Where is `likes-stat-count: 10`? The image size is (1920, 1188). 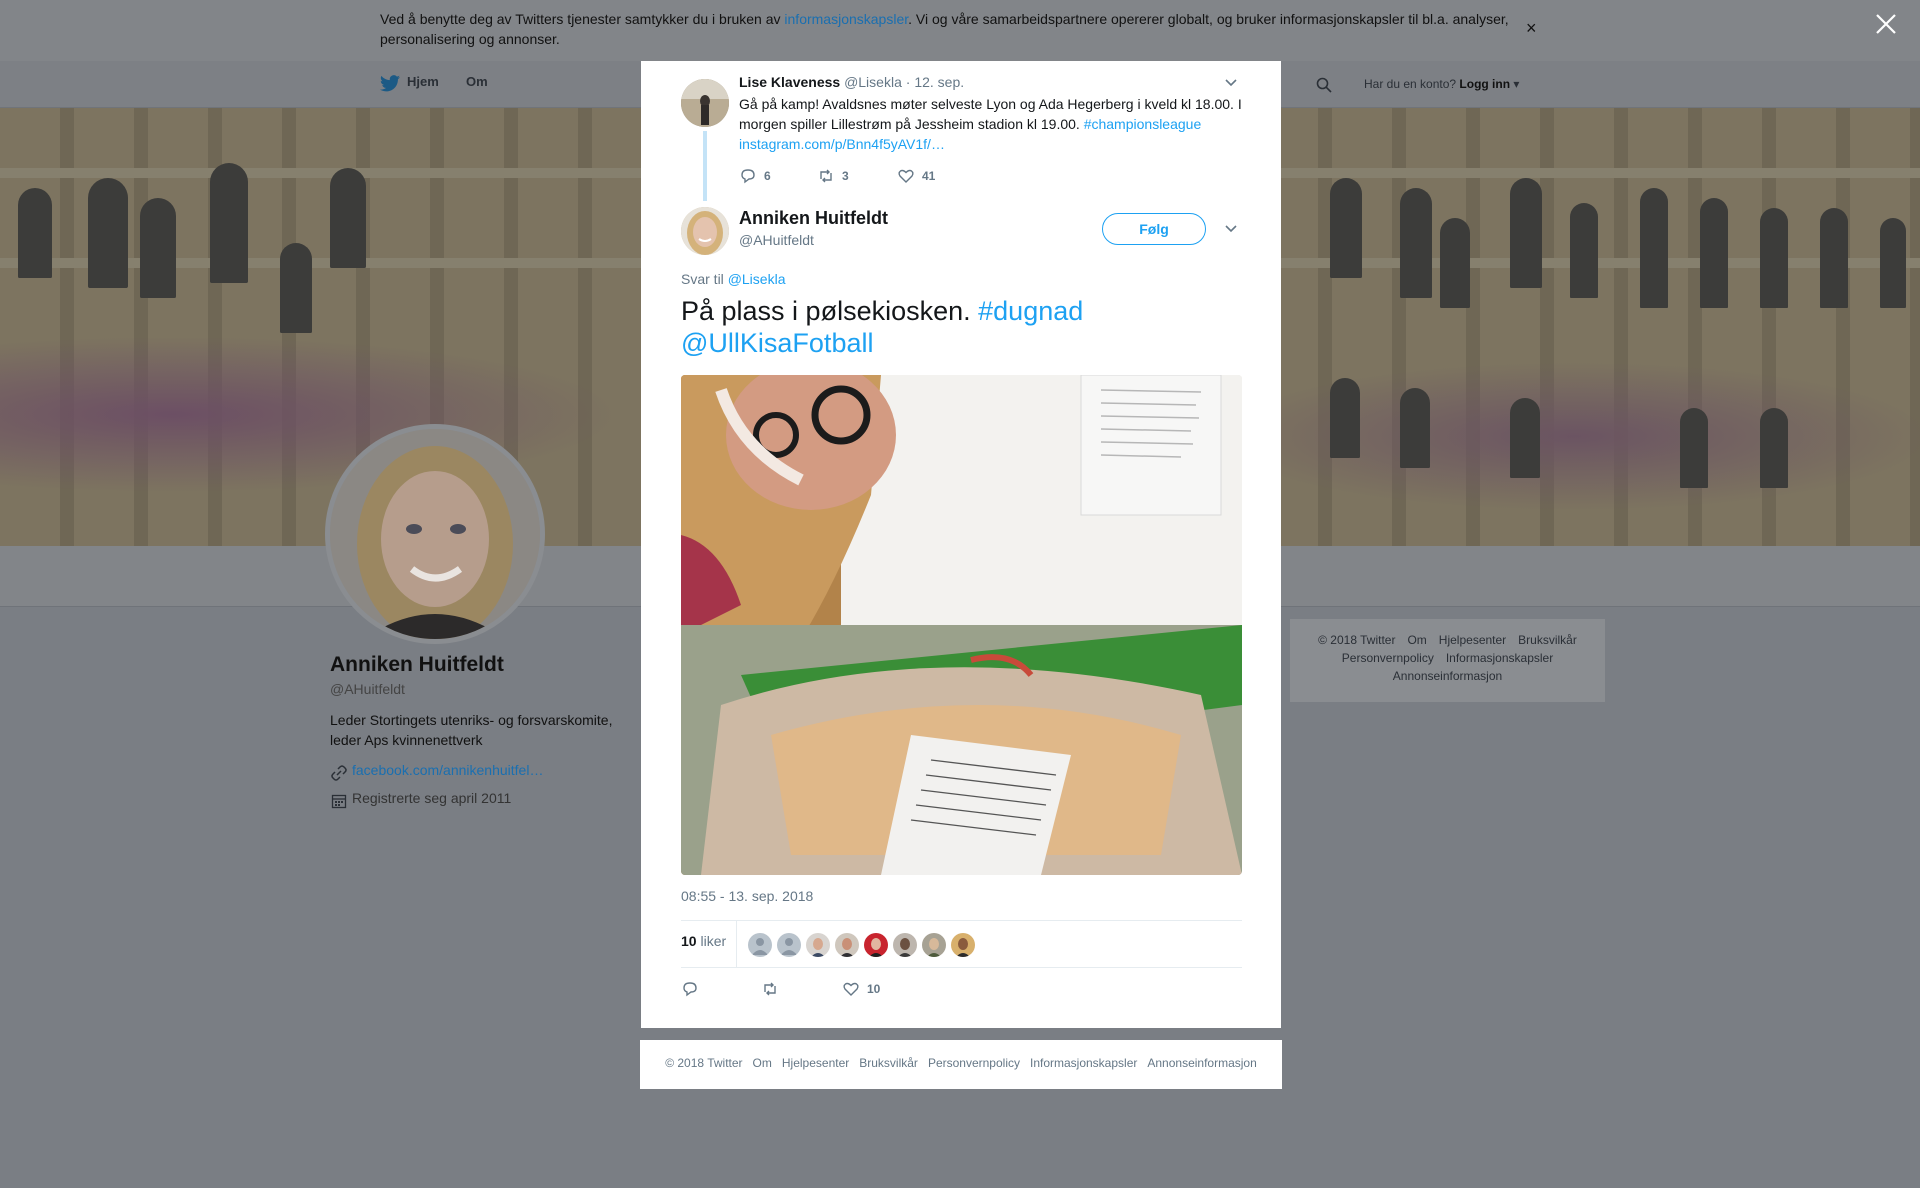 likes-stat-count: 10 is located at coordinates (689, 941).